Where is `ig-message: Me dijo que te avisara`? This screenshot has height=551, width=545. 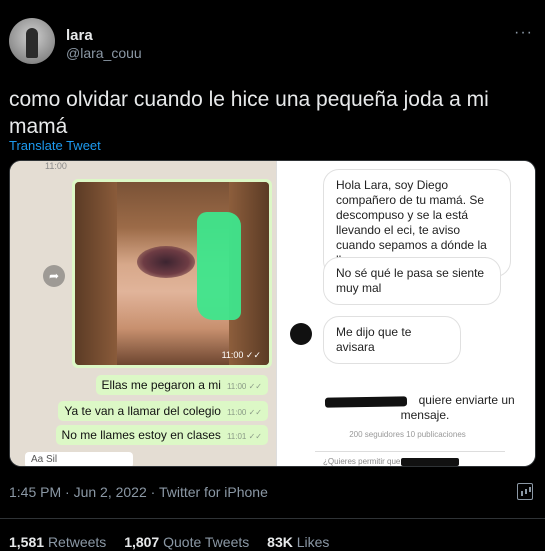
ig-message: Me dijo que te avisara is located at coordinates (392, 340).